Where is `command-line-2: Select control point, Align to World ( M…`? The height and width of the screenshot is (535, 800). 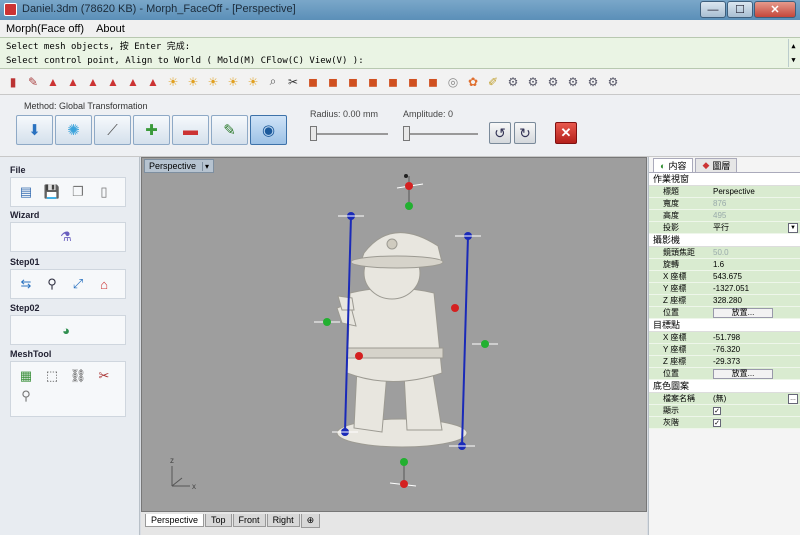
command-line-2: Select control point, Align to World ( M… is located at coordinates (403, 61).